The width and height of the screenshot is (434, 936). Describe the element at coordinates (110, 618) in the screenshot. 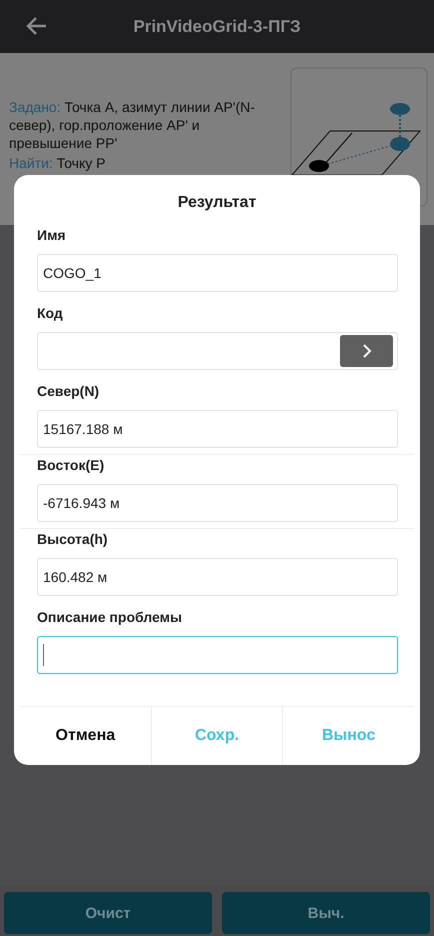

I see `field-label: Описание проблемы` at that location.